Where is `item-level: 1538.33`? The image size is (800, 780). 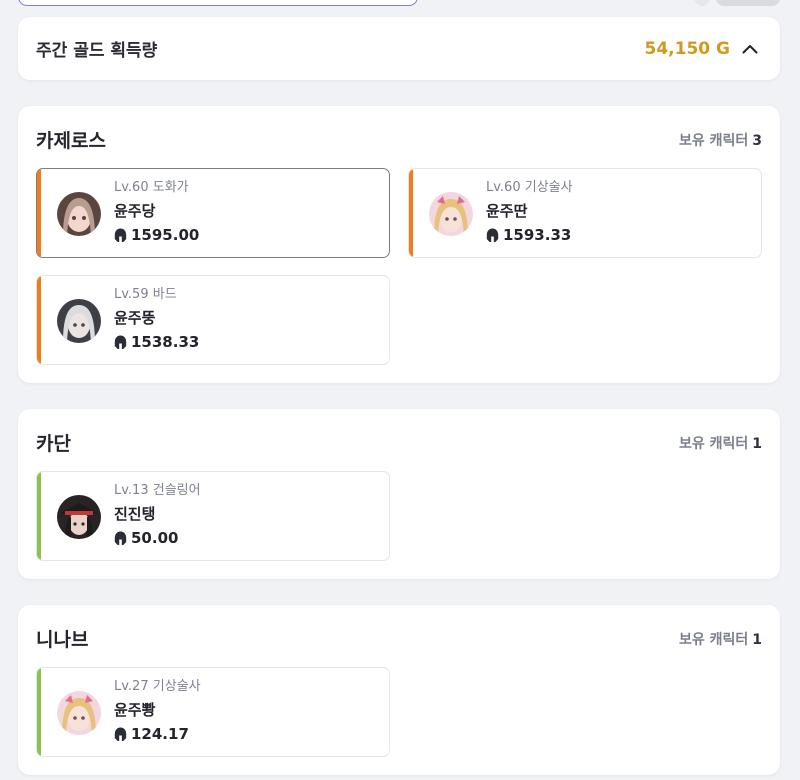 item-level: 1538.33 is located at coordinates (156, 342).